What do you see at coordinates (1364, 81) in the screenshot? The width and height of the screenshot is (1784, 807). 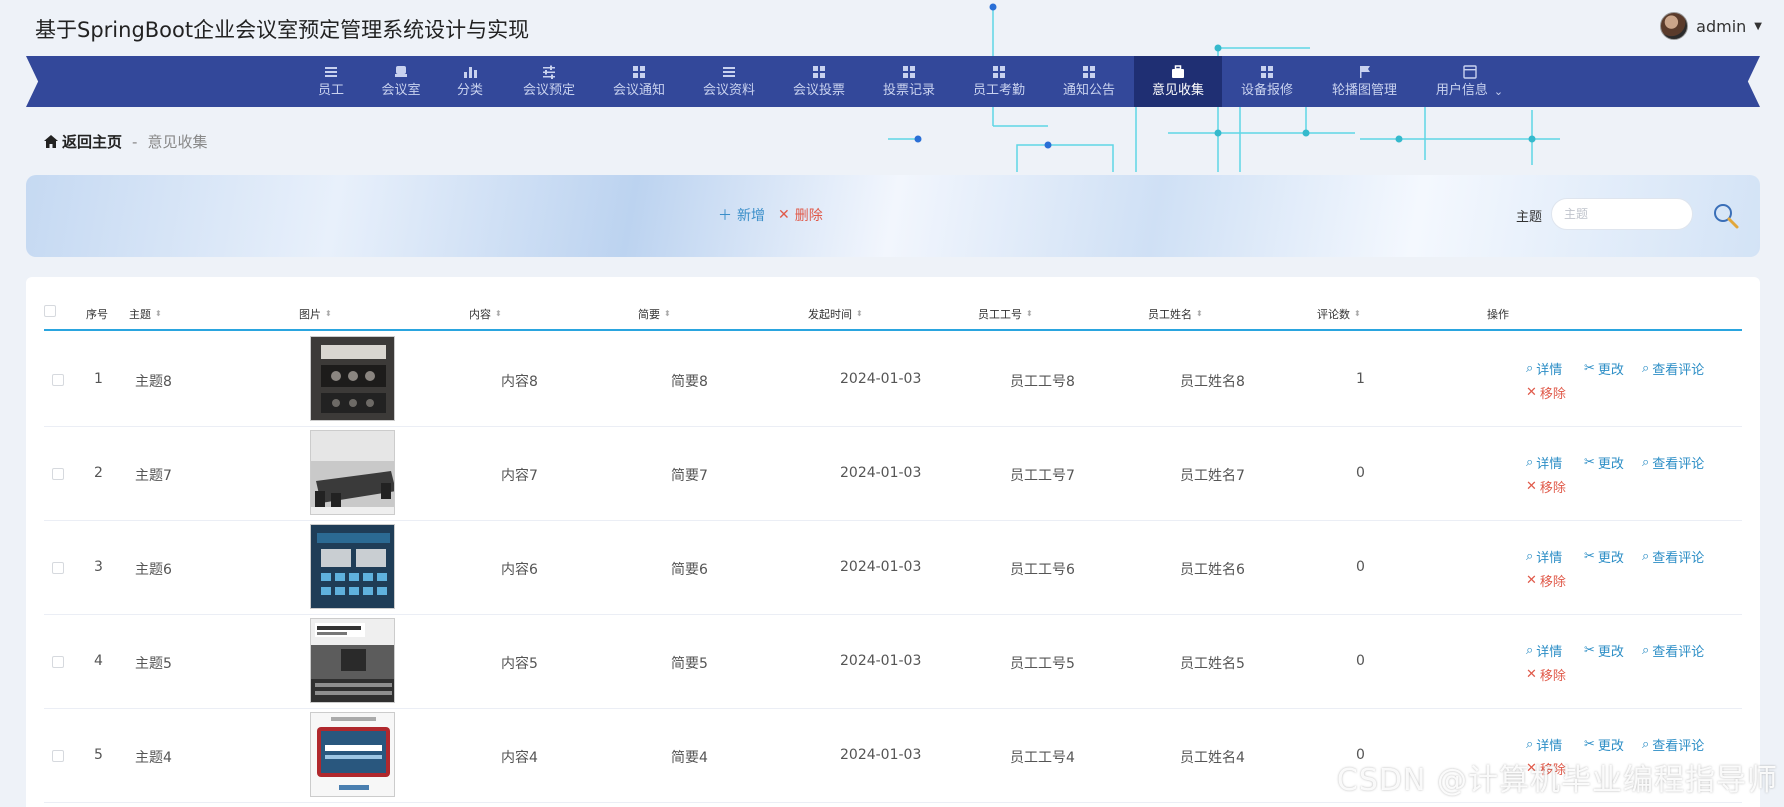 I see `nav-item-12: 轮播图管理` at bounding box center [1364, 81].